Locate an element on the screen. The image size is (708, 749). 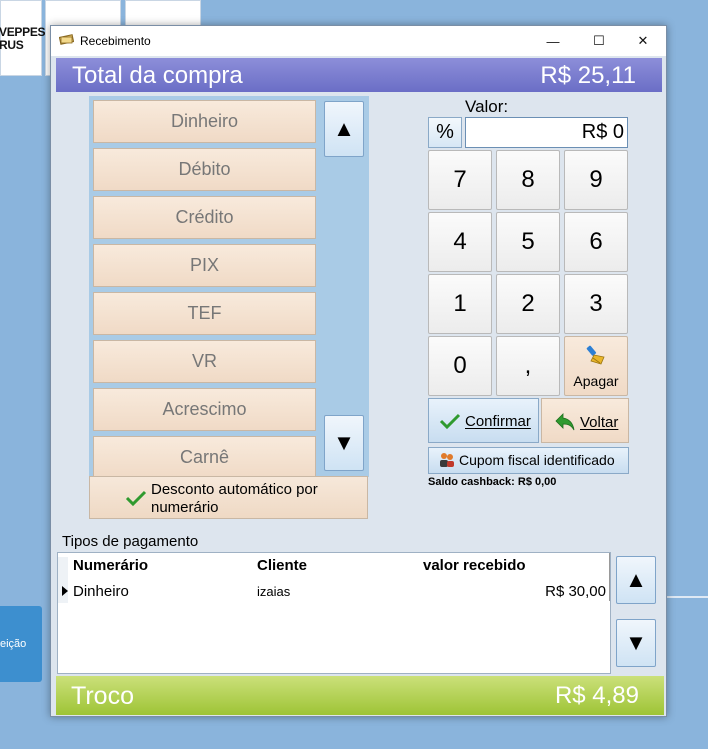
confirmar-label: Confirmar is located at coordinates (498, 421).